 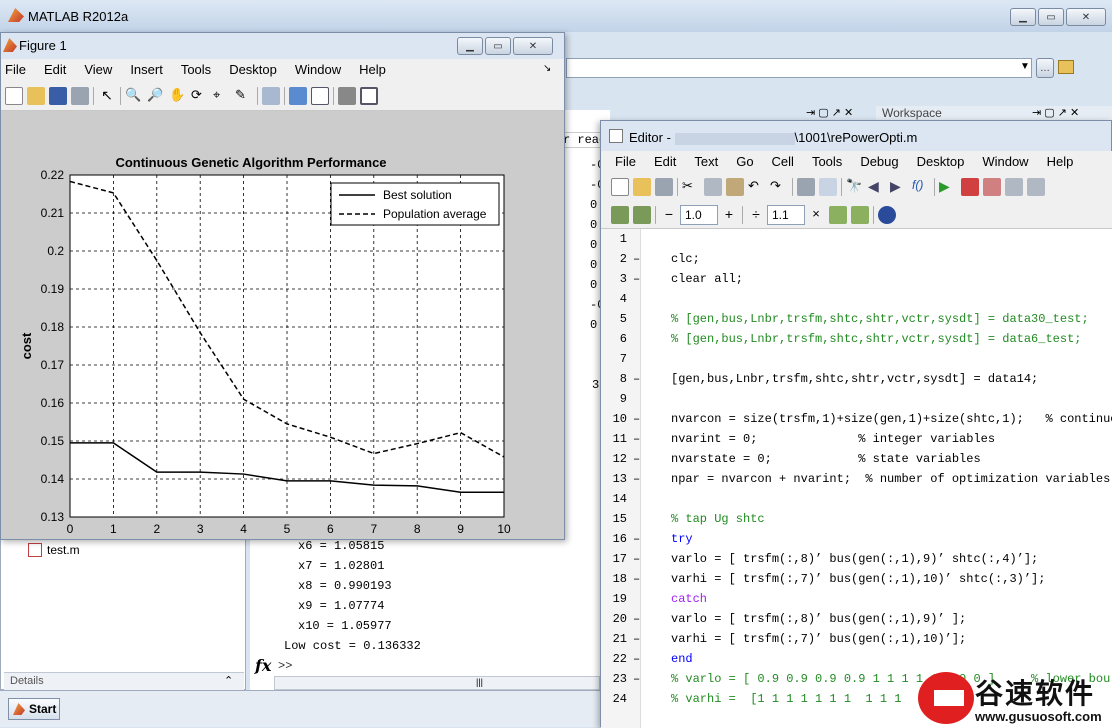 I want to click on menu-debug: Debug, so click(x=879, y=162).